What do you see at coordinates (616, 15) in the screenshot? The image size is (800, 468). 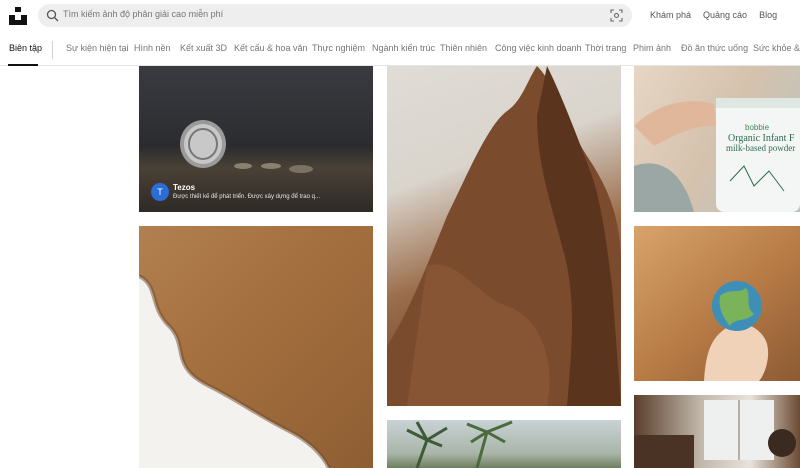 I see `visual-search-icon` at bounding box center [616, 15].